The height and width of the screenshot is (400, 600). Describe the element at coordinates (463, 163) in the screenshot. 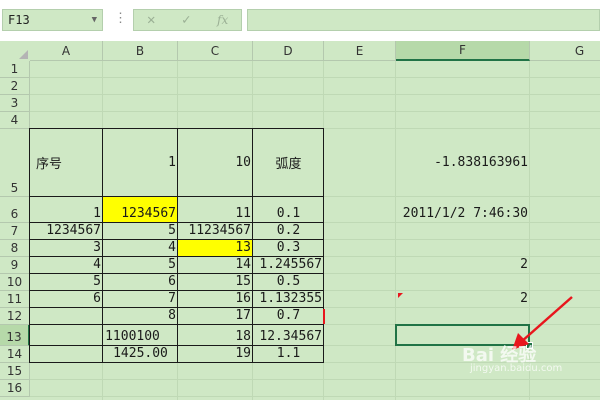

I see `cell-f5: -1.838163961` at that location.